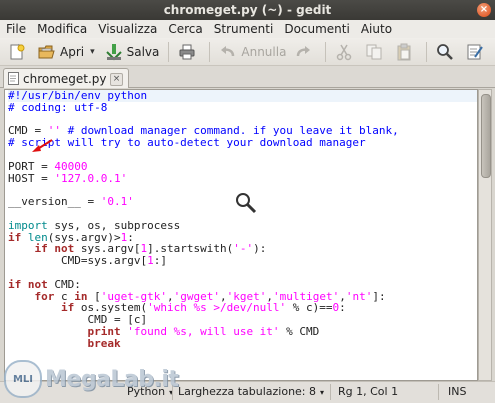 The image size is (495, 403). Describe the element at coordinates (342, 308) in the screenshot. I see `code-token: :` at that location.